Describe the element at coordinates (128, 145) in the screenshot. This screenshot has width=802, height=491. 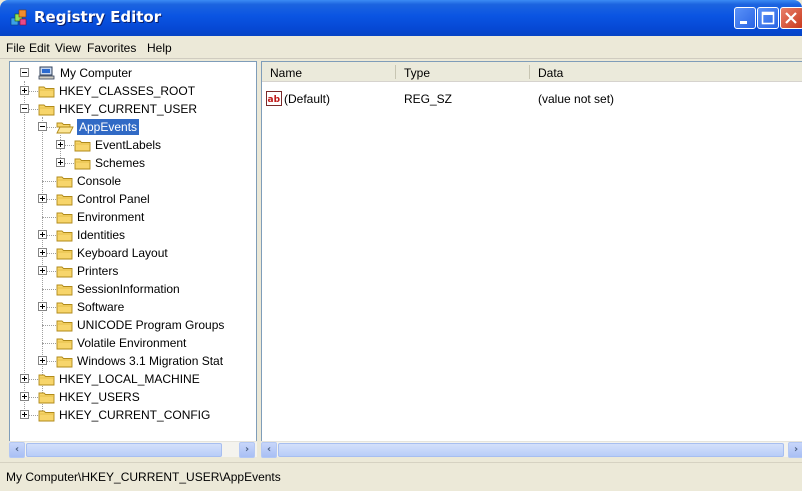
I see `tree-item-label: EventLabels` at that location.